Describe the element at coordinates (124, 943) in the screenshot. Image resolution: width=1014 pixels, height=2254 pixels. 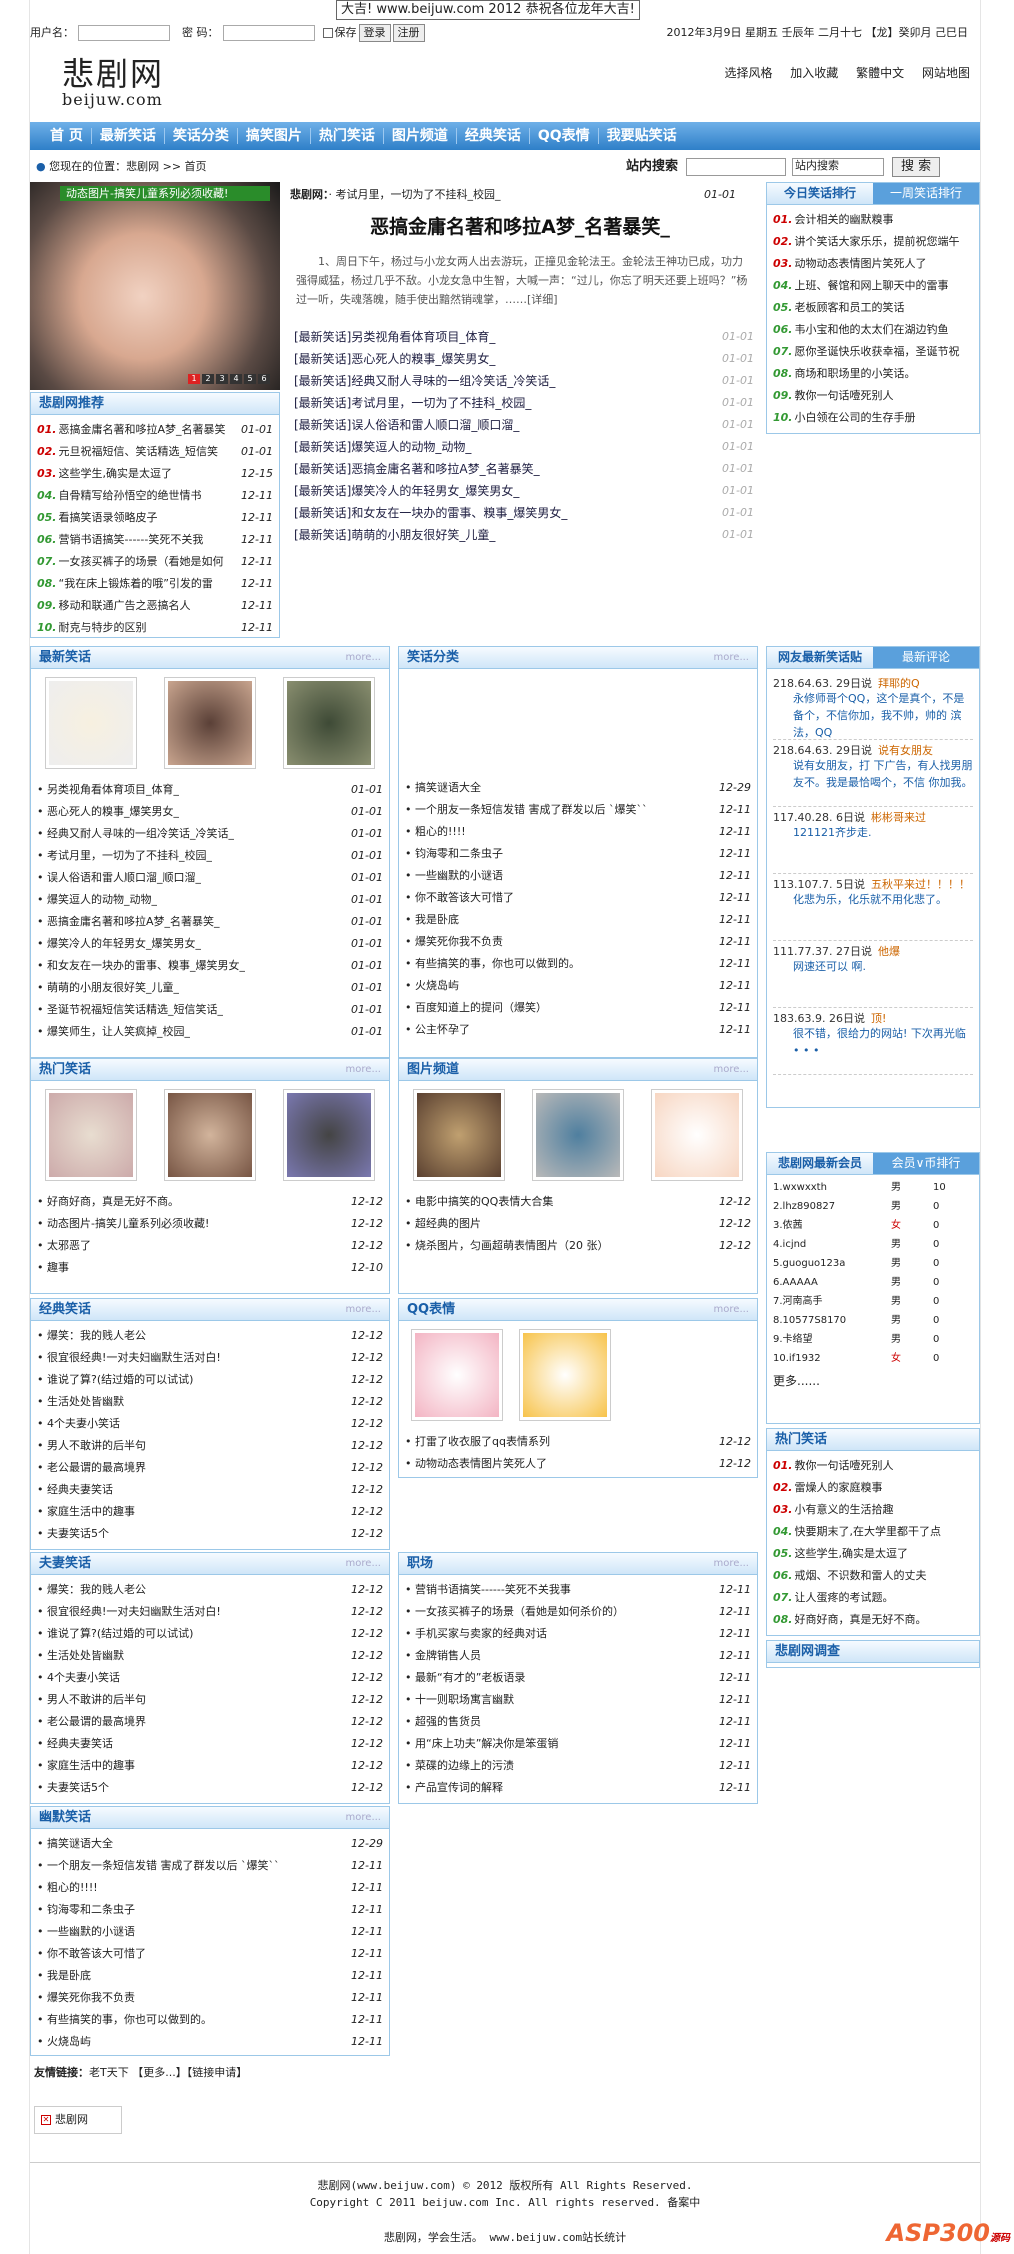
I see `list-item-text: 爆笑冷人的年轻男女_爆笑男女_` at that location.